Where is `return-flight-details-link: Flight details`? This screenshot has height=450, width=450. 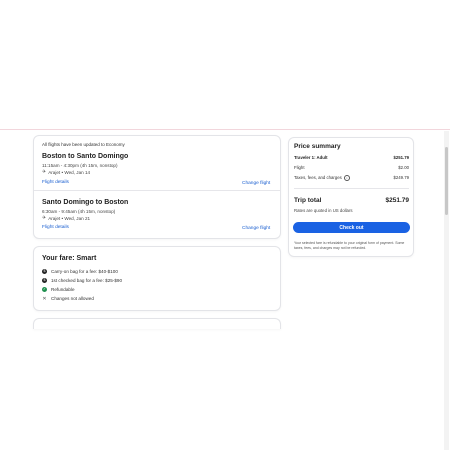 return-flight-details-link: Flight details is located at coordinates (55, 227).